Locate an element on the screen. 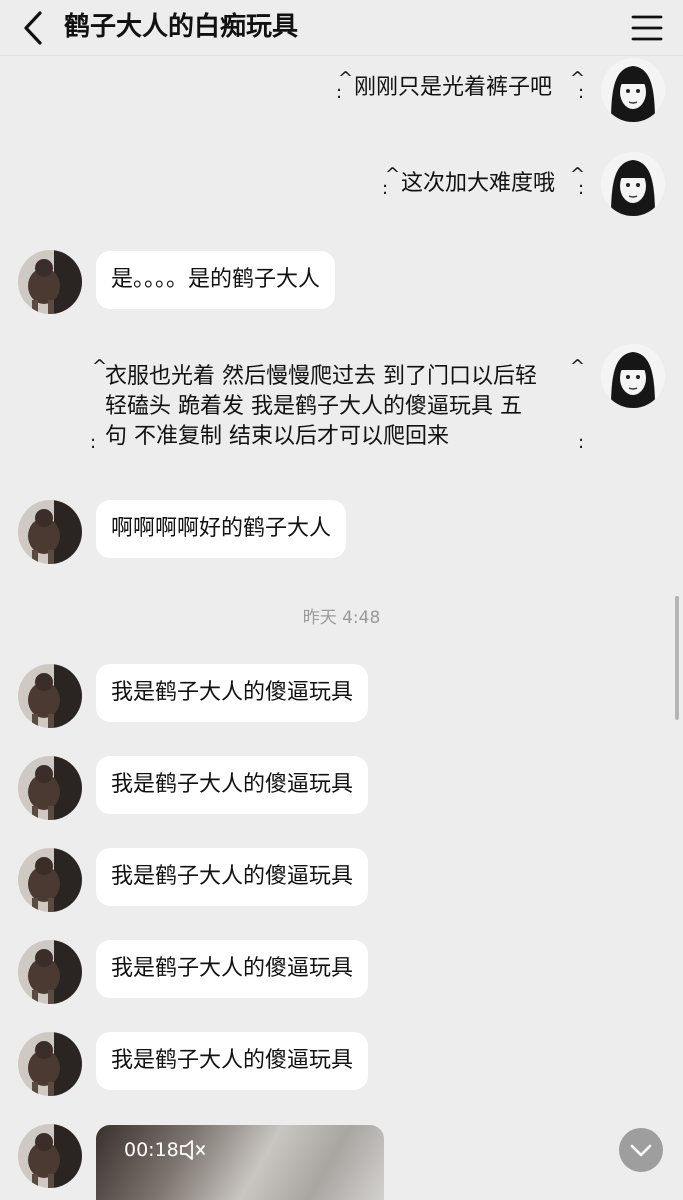  message-bubble: 是。。。。是的鹤子大人 is located at coordinates (216, 280).